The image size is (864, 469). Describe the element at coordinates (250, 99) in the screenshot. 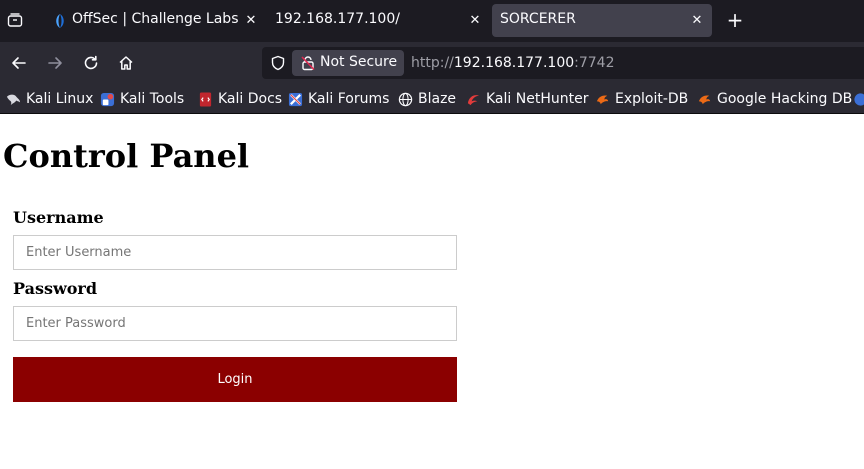

I see `bookmark-label: Kali Docs` at that location.